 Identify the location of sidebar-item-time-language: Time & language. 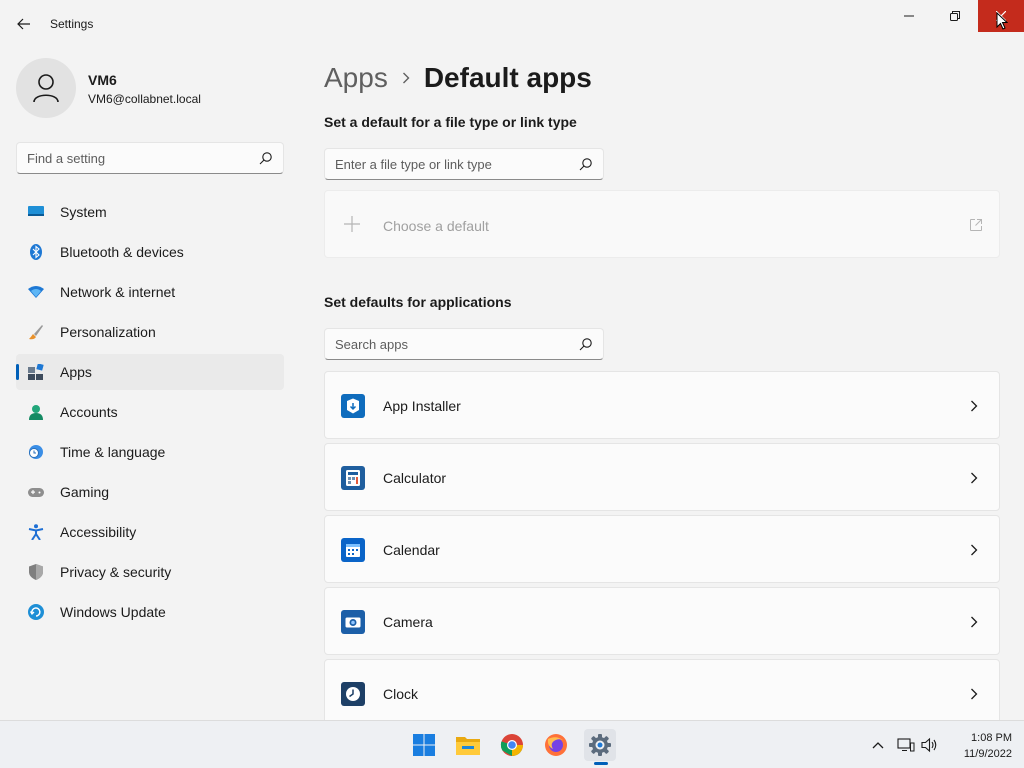
(150, 452).